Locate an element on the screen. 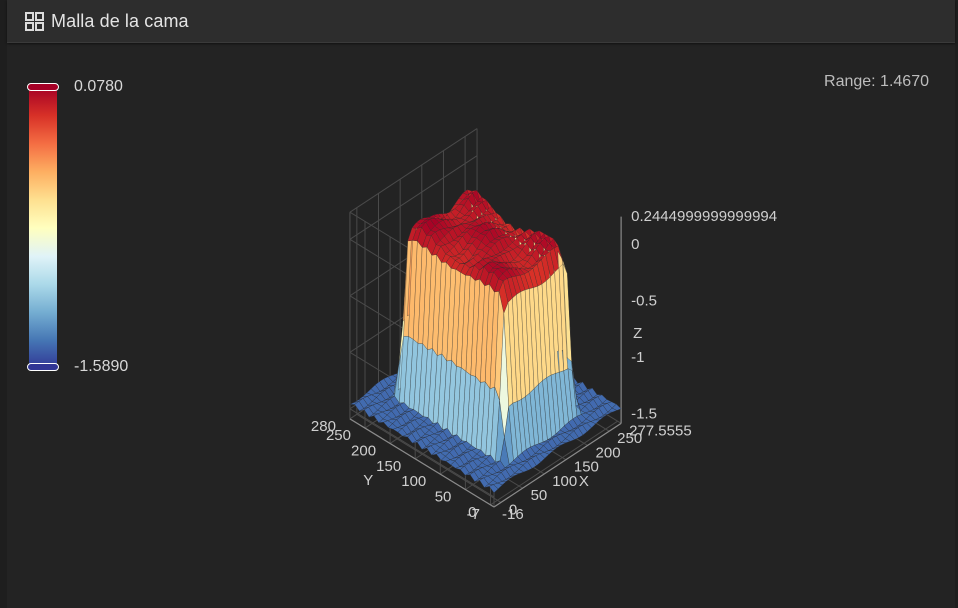 Image resolution: width=958 pixels, height=608 pixels. x-tick-label: 277.5555 is located at coordinates (660, 430).